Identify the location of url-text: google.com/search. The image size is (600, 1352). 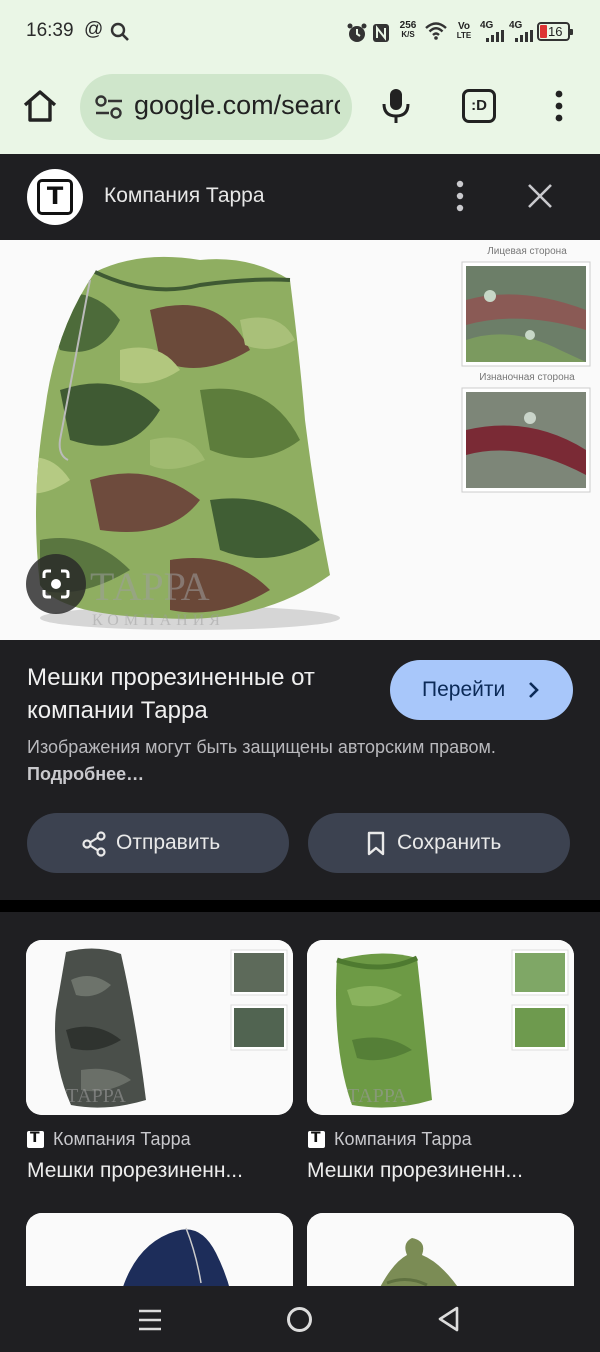
(237, 105).